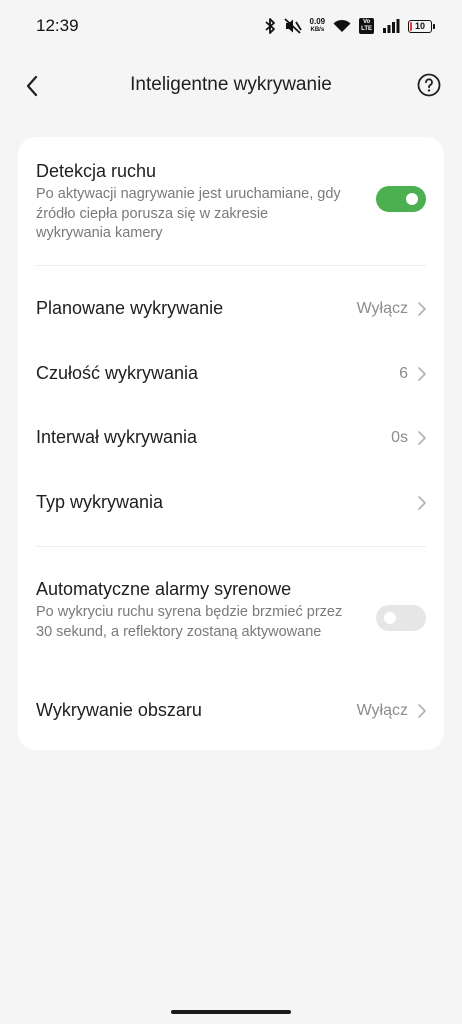  What do you see at coordinates (231, 309) in the screenshot?
I see `scheduled-detection-row: Planowane wykrywanie Wyłącz` at bounding box center [231, 309].